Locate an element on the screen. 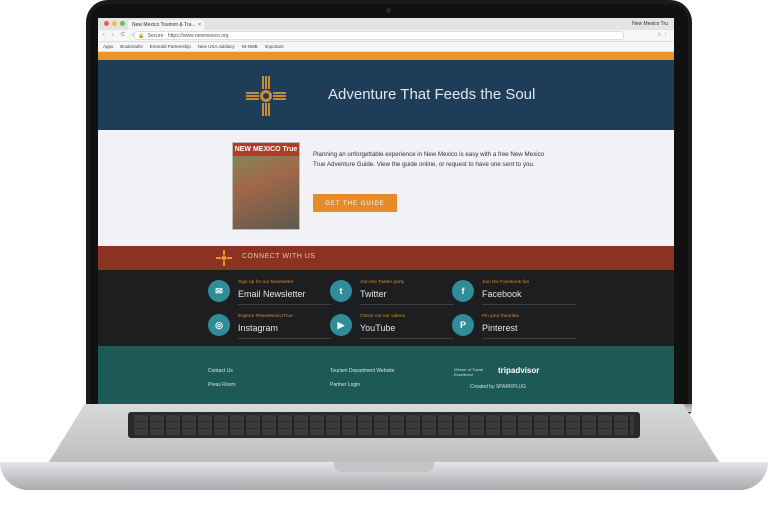  window-controls is located at coordinates (114, 23).